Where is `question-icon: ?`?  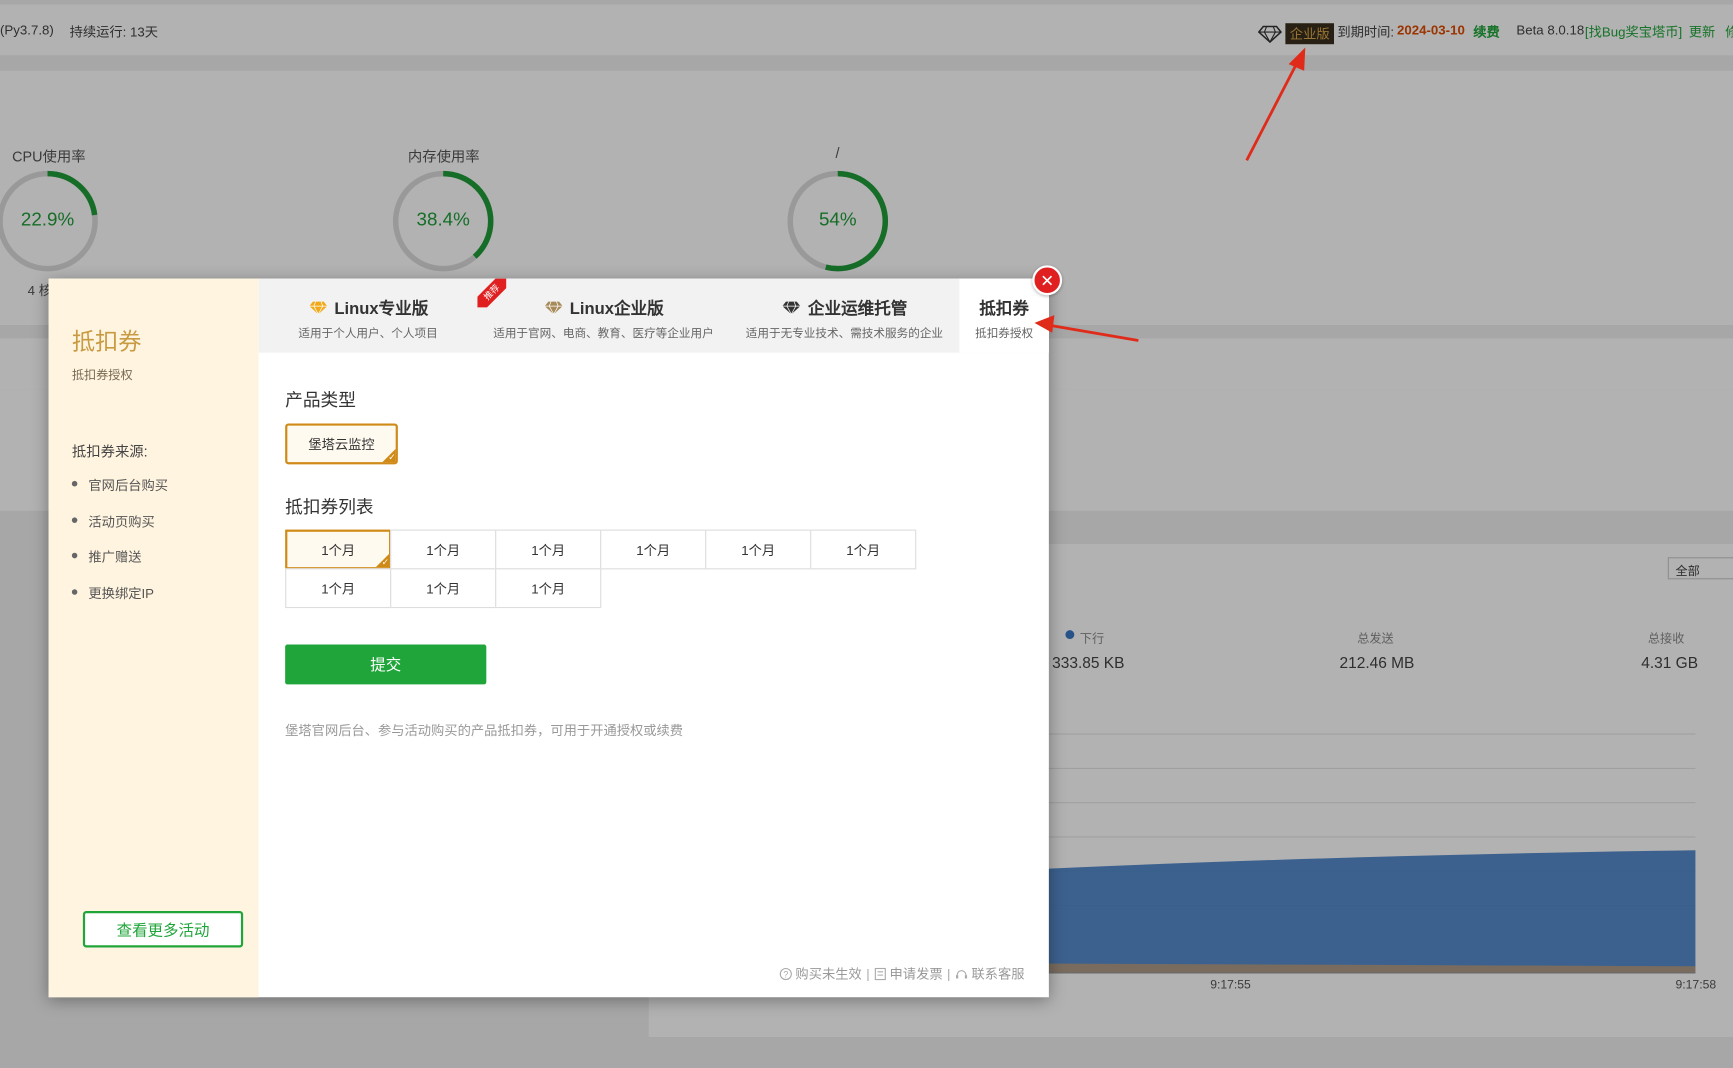
question-icon: ? is located at coordinates (785, 973).